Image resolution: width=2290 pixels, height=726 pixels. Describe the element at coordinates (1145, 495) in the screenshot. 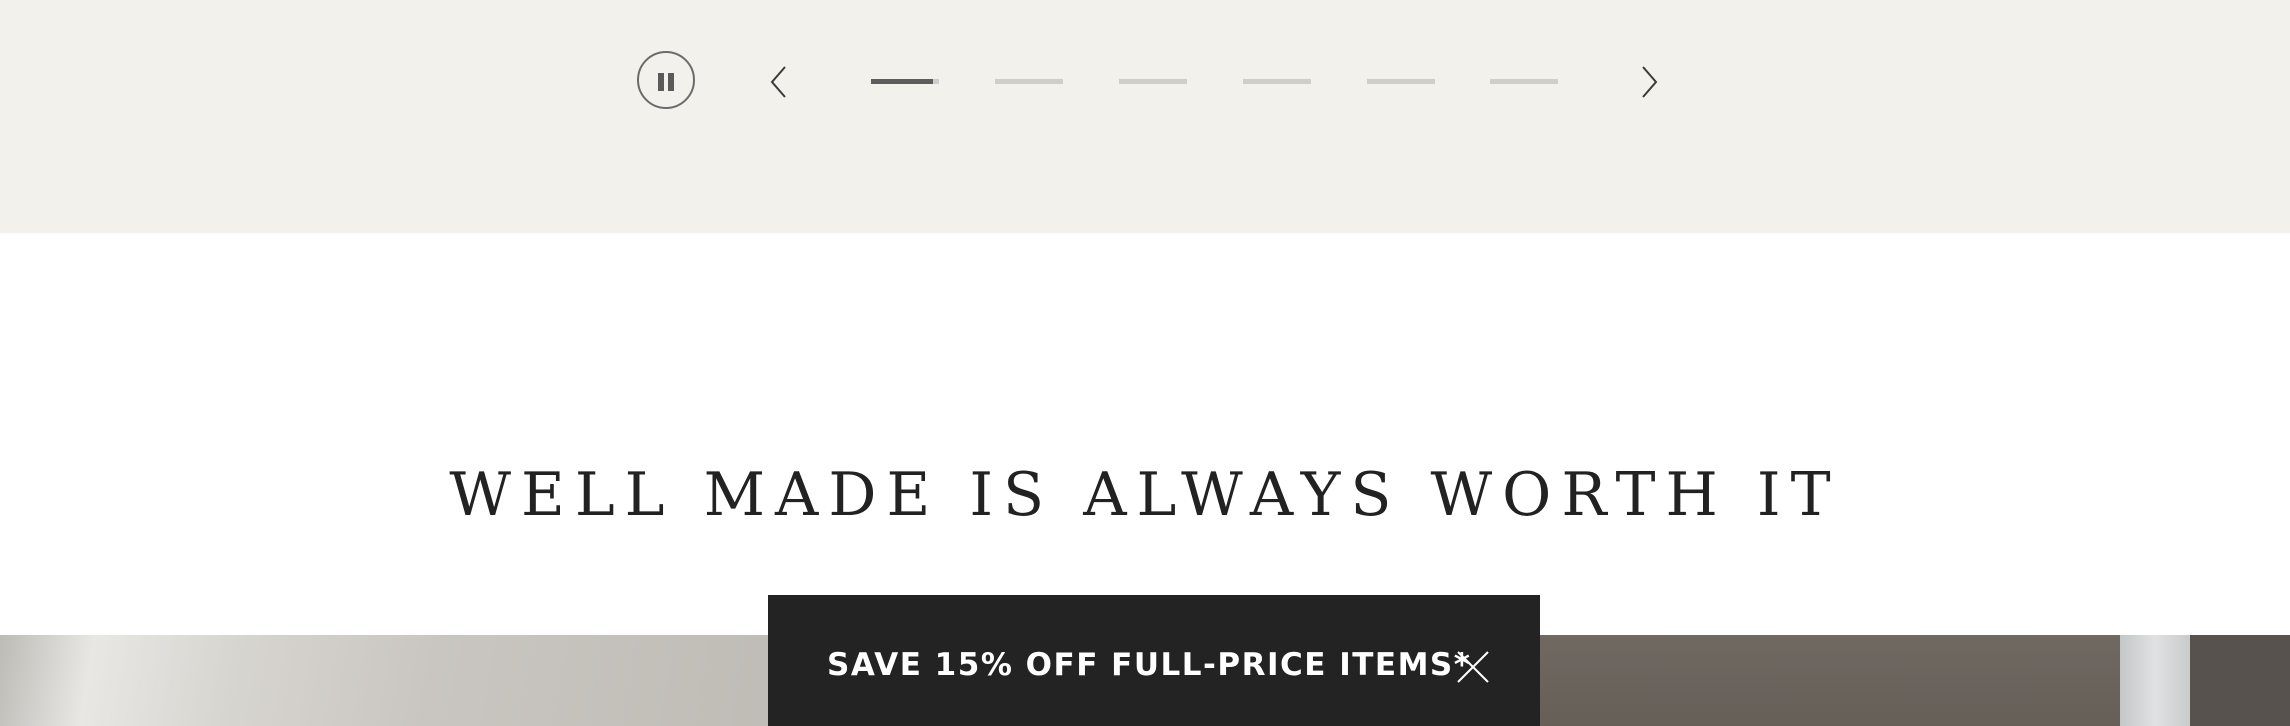

I see `section-headline: WELL MADE IS ALWAYS WORTH IT` at that location.